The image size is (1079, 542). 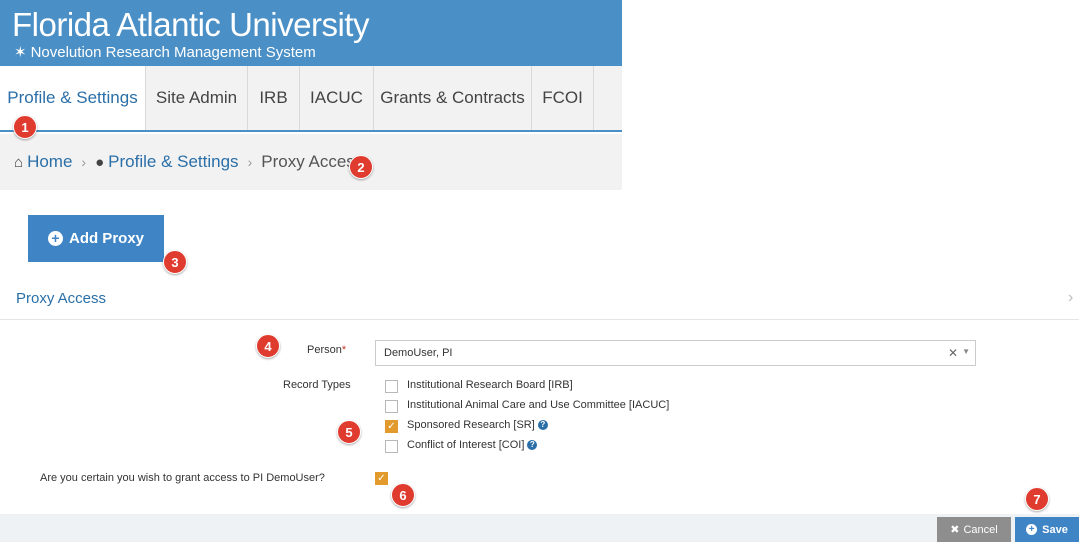 I want to click on tab-iacuc: IACUC, so click(x=337, y=98).